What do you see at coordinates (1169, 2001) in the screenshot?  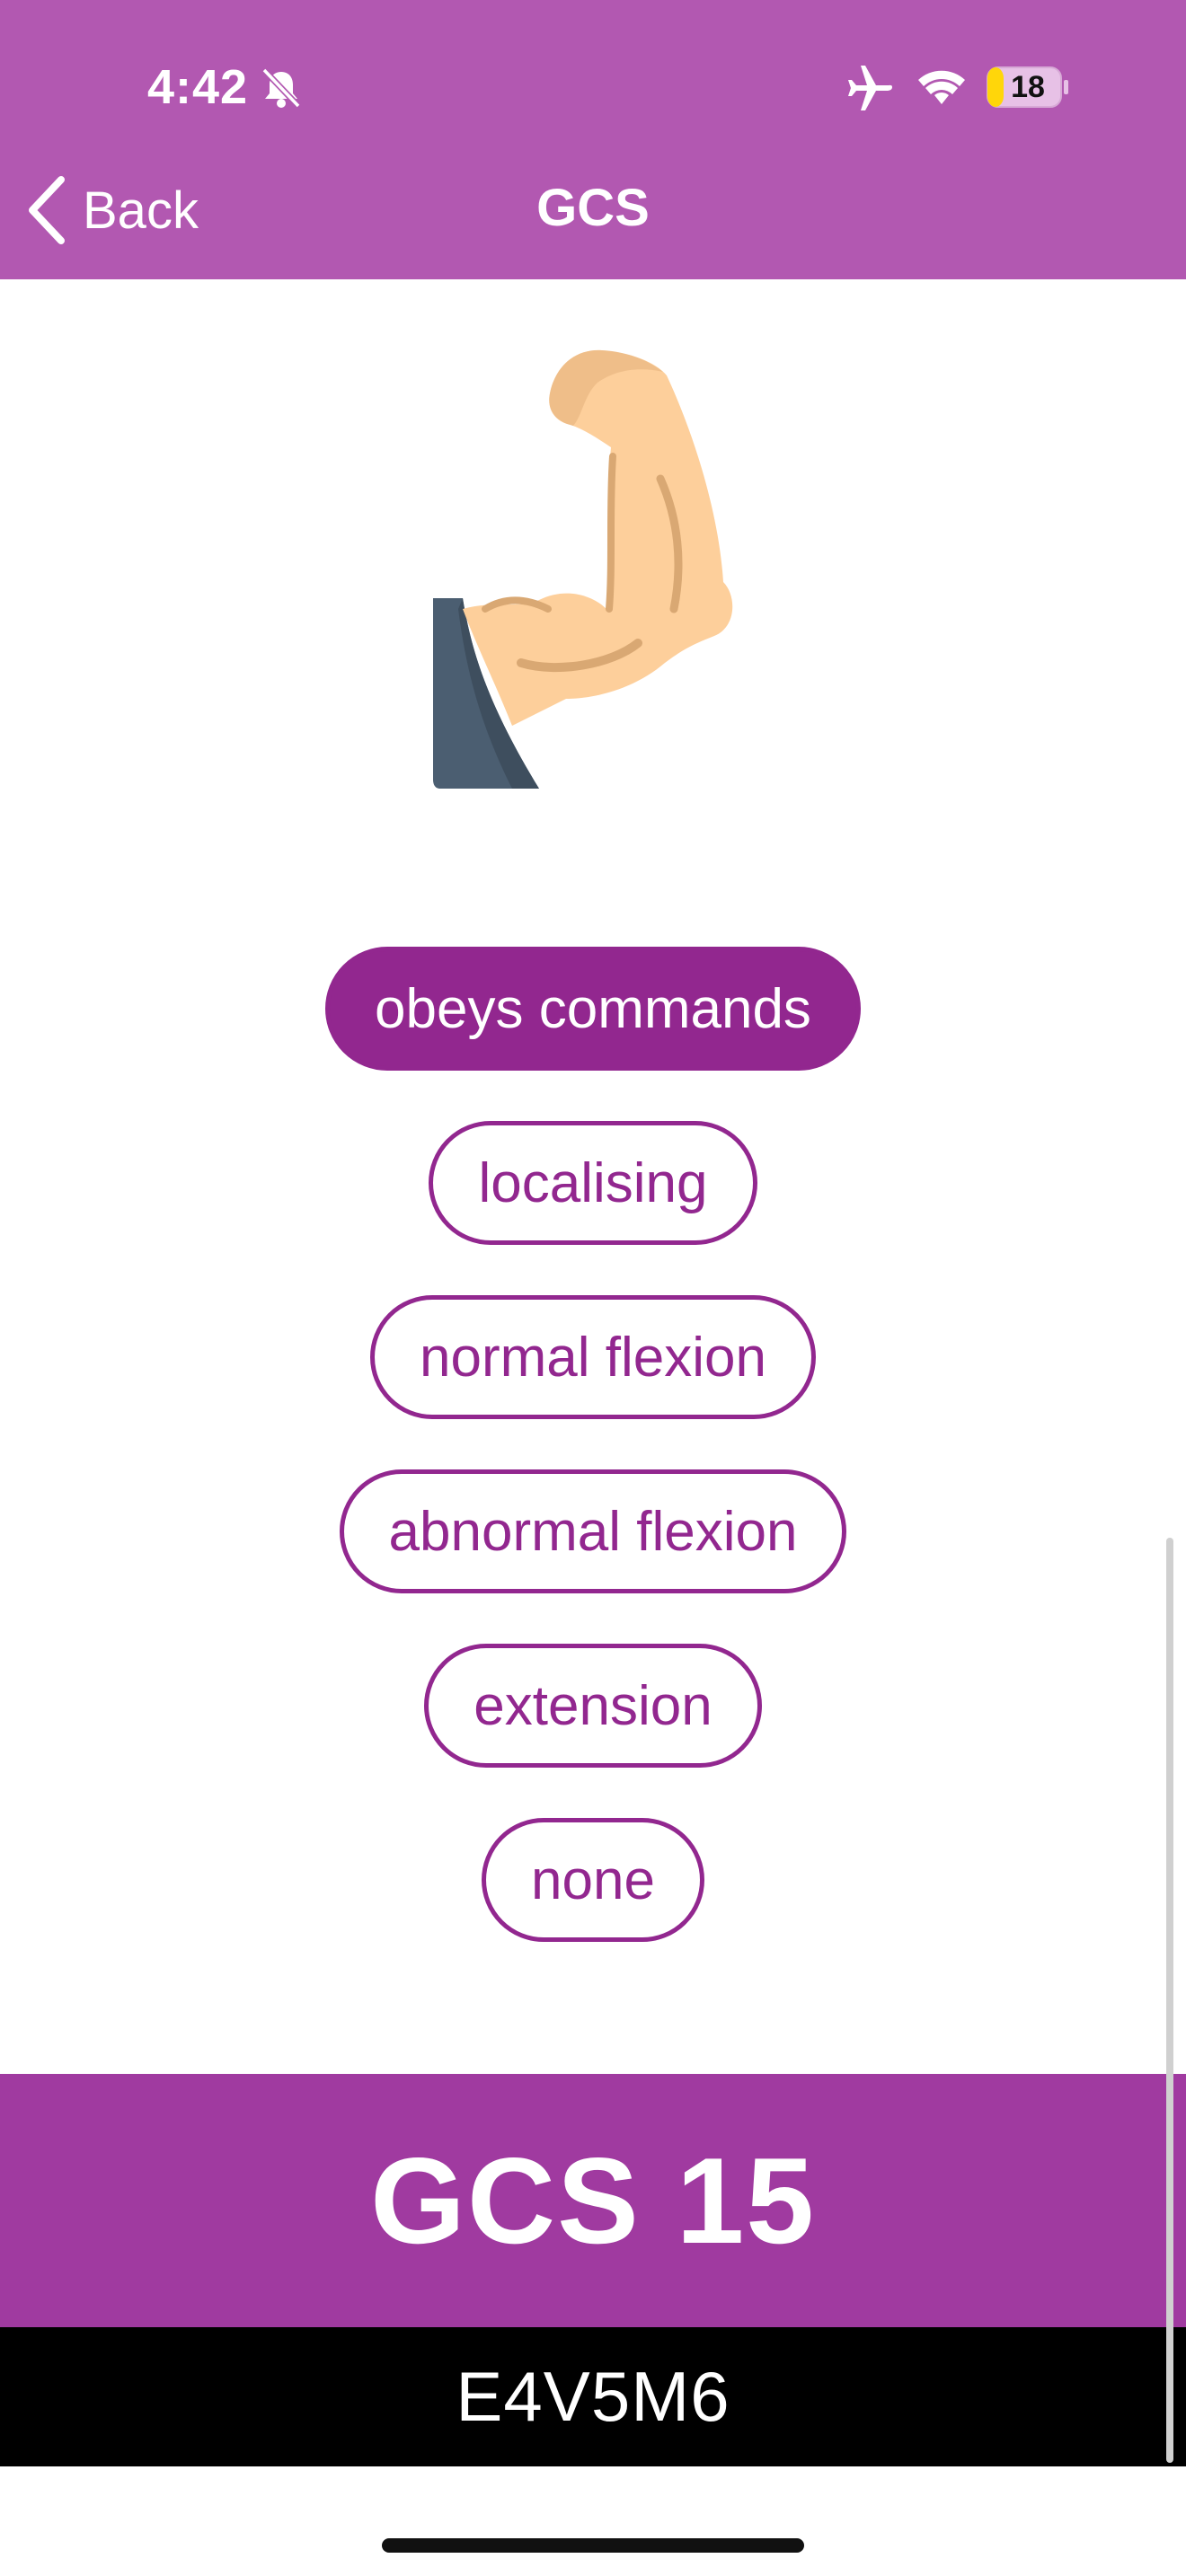 I see `scrollbar` at bounding box center [1169, 2001].